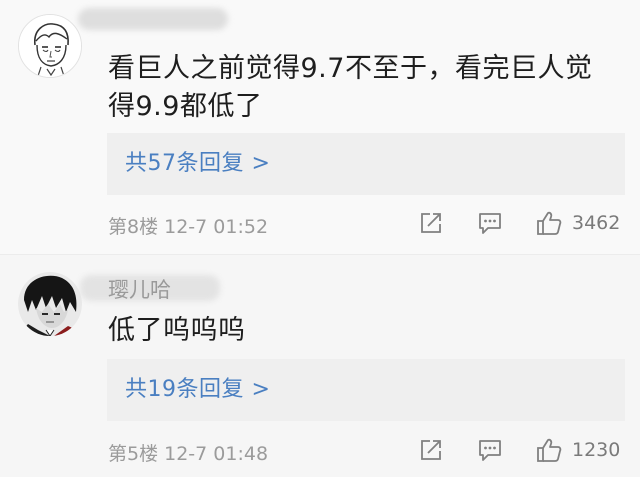  I want to click on like-count: 3462, so click(596, 223).